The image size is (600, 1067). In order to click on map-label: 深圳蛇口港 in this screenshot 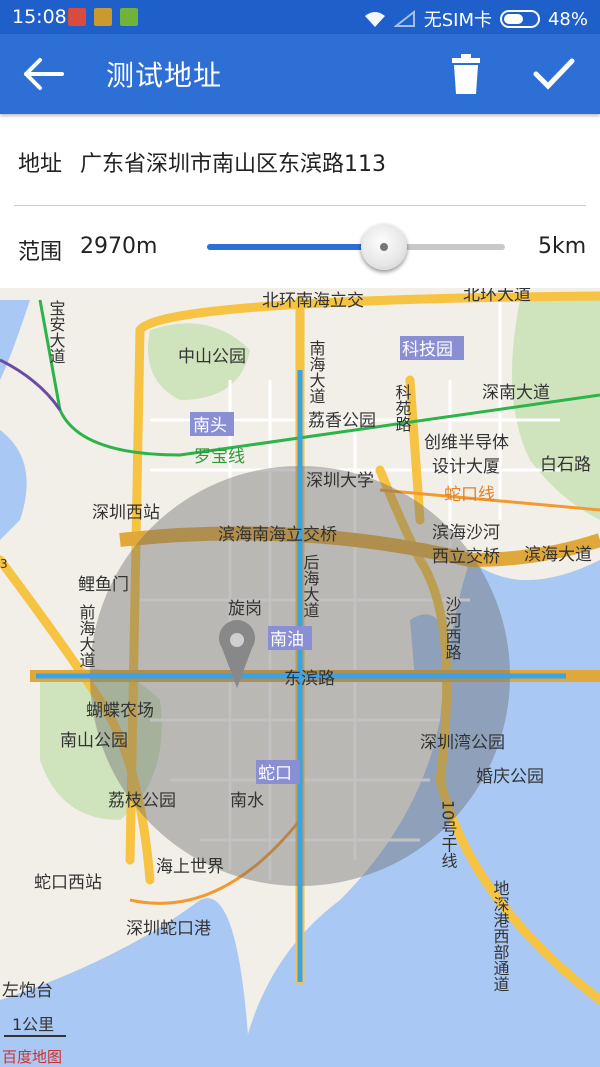, I will do `click(168, 929)`.